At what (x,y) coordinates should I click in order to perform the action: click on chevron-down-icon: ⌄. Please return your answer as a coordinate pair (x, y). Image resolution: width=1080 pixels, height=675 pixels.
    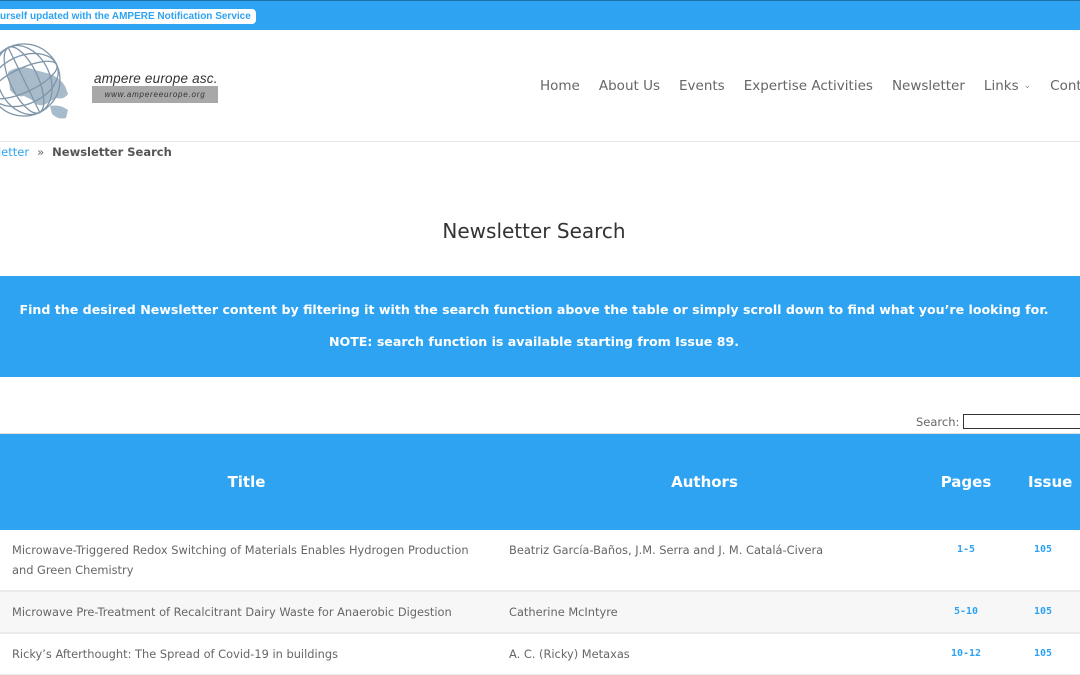
    Looking at the image, I should click on (1027, 86).